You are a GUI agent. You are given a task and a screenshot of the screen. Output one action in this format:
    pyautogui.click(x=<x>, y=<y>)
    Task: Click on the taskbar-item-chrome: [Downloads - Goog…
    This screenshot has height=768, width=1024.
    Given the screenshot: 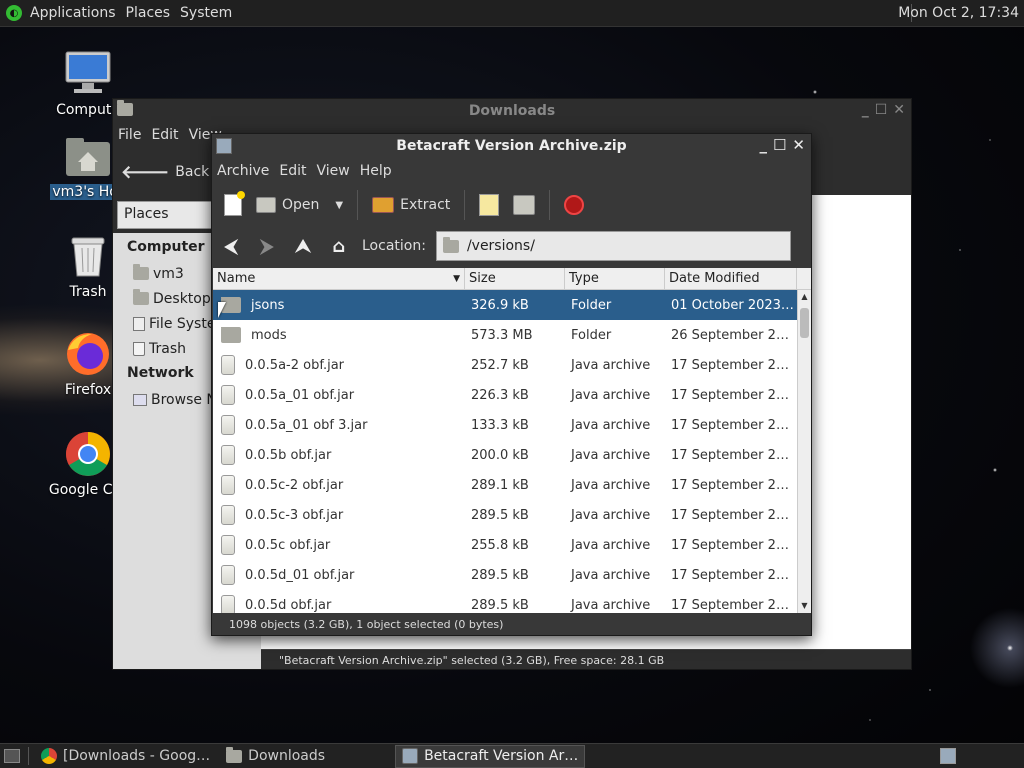 What is the action you would take?
    pyautogui.click(x=125, y=756)
    